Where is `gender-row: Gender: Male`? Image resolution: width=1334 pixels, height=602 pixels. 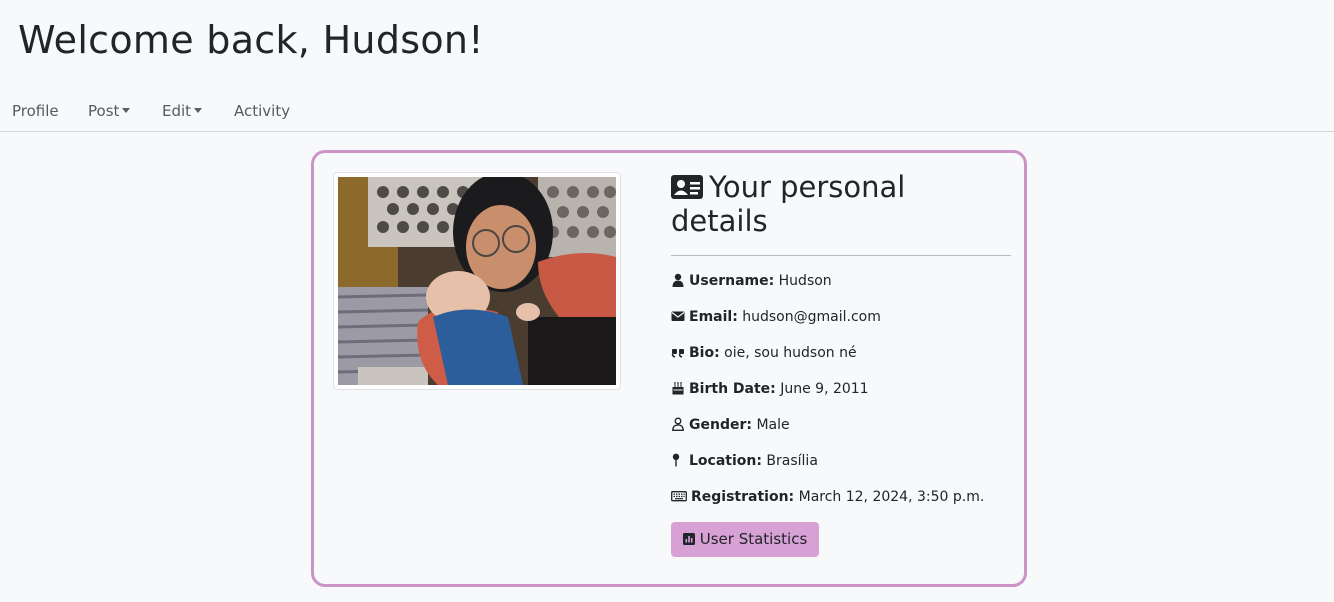
gender-row: Gender: Male is located at coordinates (730, 425).